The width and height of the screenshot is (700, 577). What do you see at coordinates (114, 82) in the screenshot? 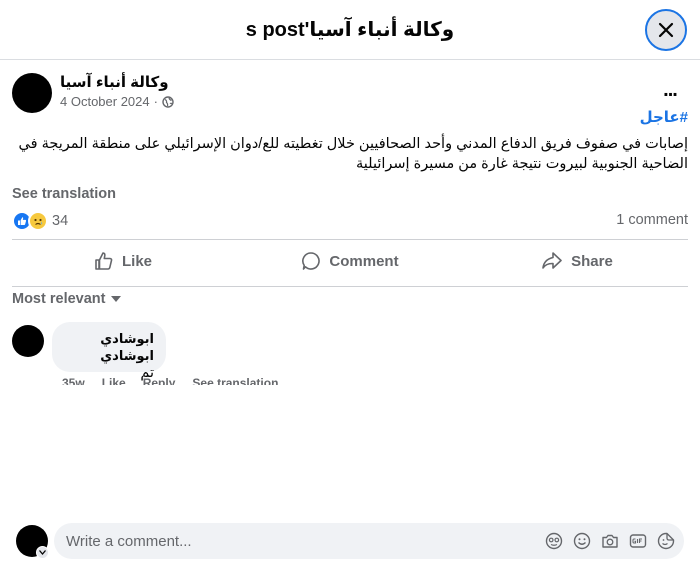
I see `author-name: وكالة أنباء آسيا` at bounding box center [114, 82].